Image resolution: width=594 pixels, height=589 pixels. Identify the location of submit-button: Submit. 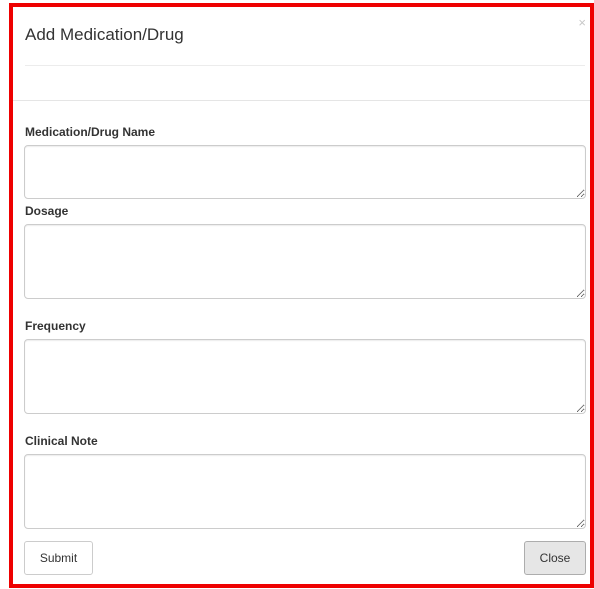
(58, 558).